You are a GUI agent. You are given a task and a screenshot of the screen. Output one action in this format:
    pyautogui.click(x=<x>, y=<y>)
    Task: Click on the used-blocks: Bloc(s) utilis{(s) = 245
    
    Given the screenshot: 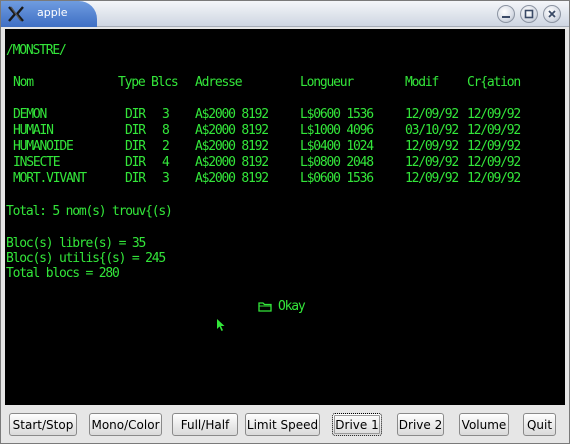 What is the action you would take?
    pyautogui.click(x=86, y=258)
    